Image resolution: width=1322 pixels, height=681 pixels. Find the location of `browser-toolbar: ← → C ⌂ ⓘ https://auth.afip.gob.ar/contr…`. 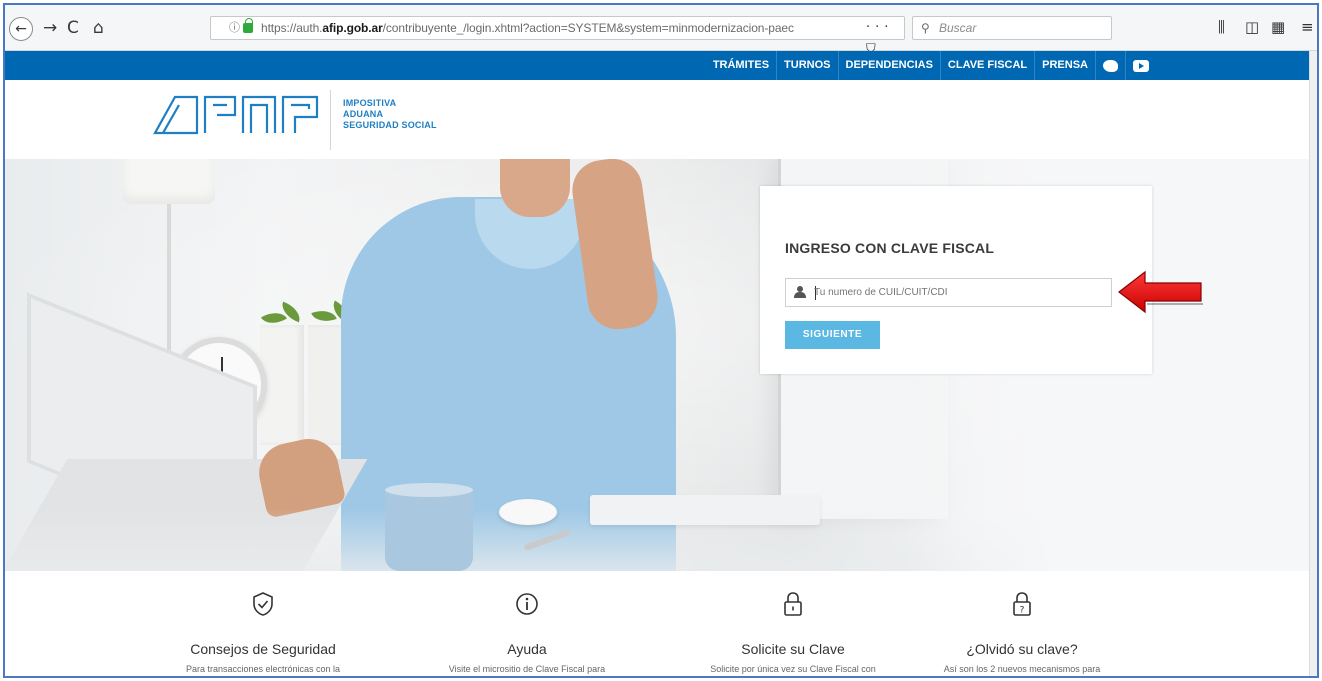

browser-toolbar: ← → C ⌂ ⓘ https://auth.afip.gob.ar/contr… is located at coordinates (661, 42).